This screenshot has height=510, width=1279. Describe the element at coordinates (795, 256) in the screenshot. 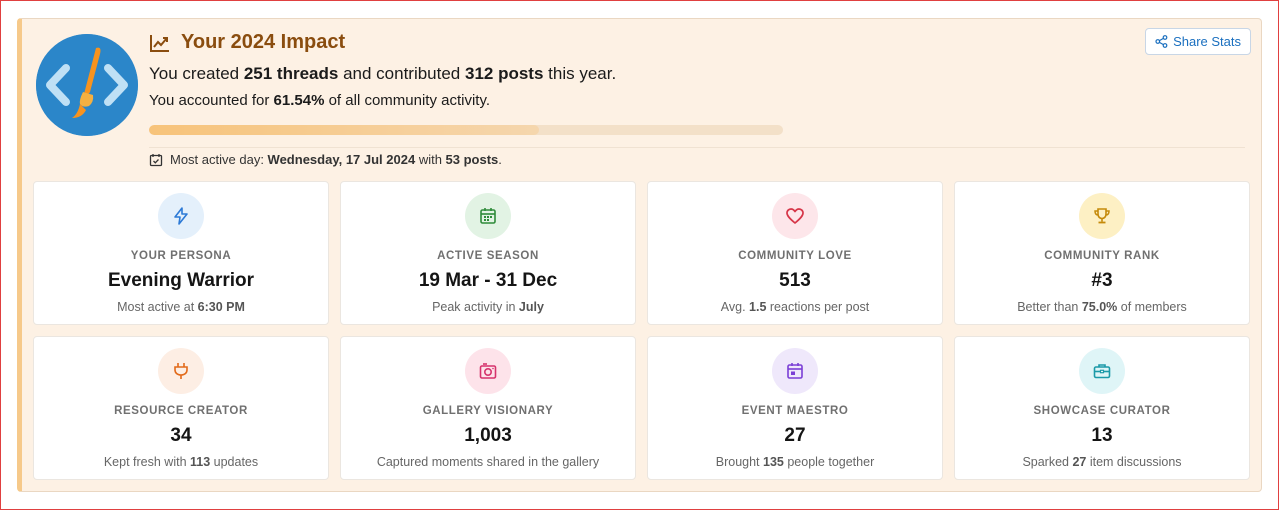

I see `stat-label: Community Love` at that location.